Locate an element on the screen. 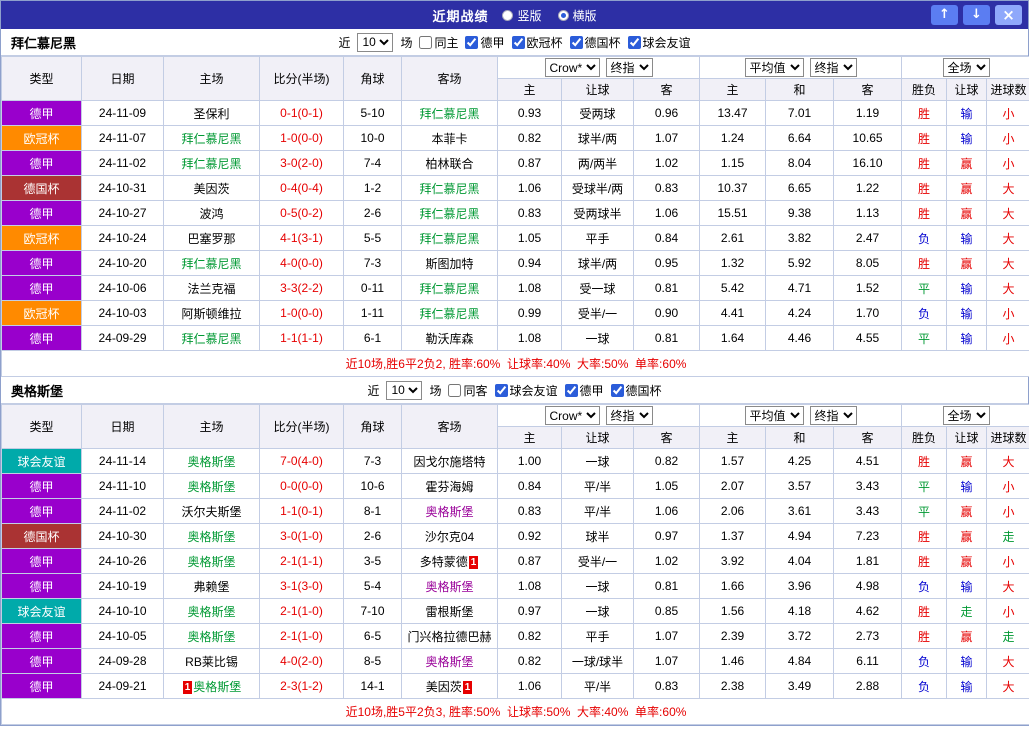 The image size is (1029, 736). panel-up-button: ↑ is located at coordinates (944, 15).